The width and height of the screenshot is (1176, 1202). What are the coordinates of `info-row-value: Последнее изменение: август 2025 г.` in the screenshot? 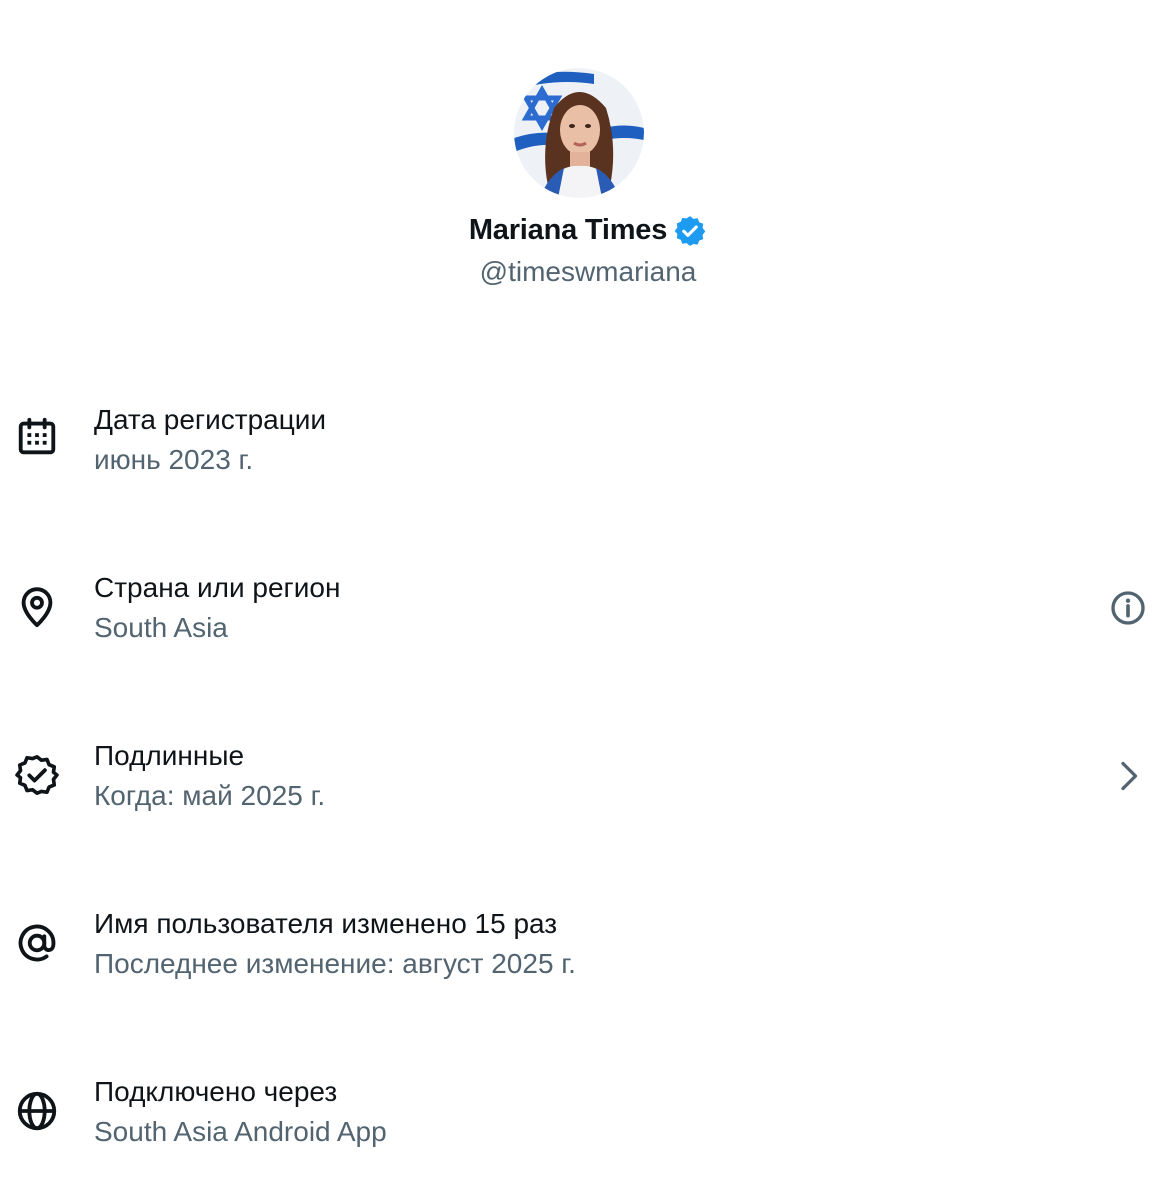 It's located at (335, 963).